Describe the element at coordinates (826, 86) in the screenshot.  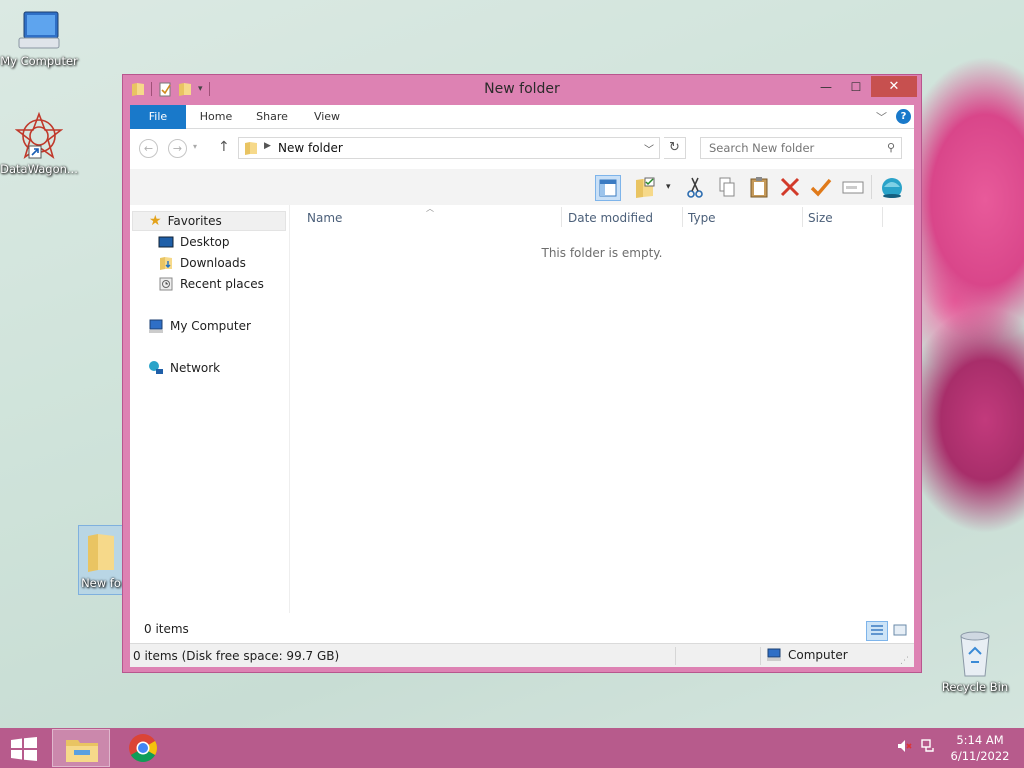
I see `minimize-button: —` at that location.